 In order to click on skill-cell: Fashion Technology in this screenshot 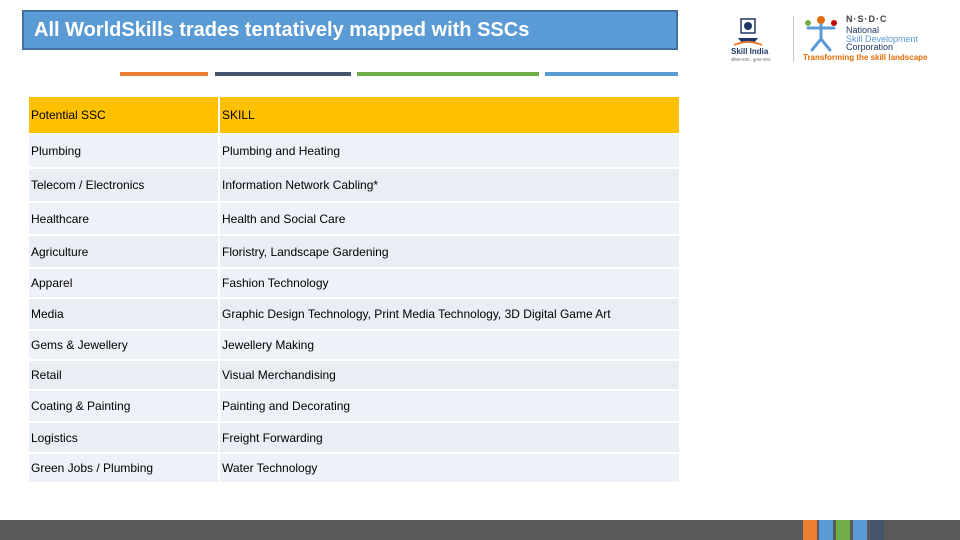, I will do `click(449, 283)`.